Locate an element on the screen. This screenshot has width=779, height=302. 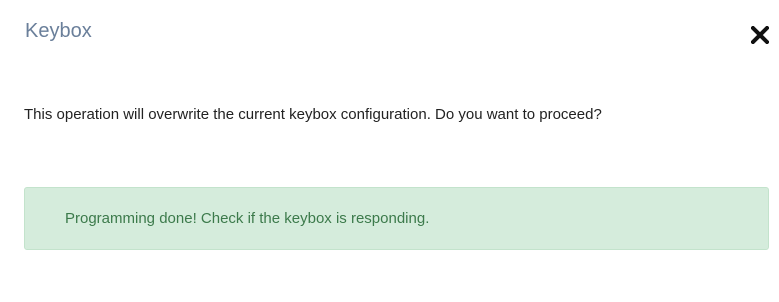
close-icon is located at coordinates (760, 35).